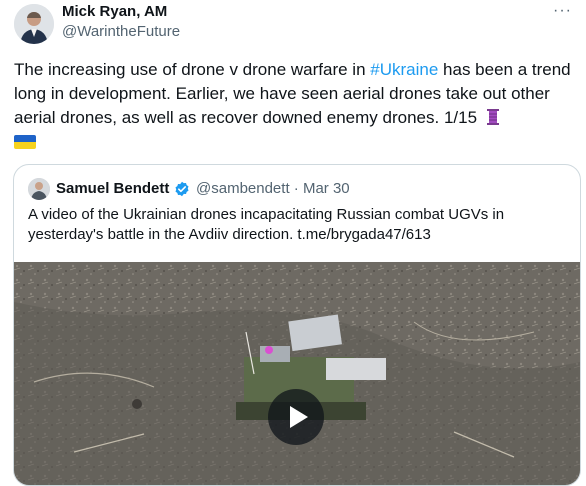  Describe the element at coordinates (25, 142) in the screenshot. I see `ukraine-flag-icon` at that location.